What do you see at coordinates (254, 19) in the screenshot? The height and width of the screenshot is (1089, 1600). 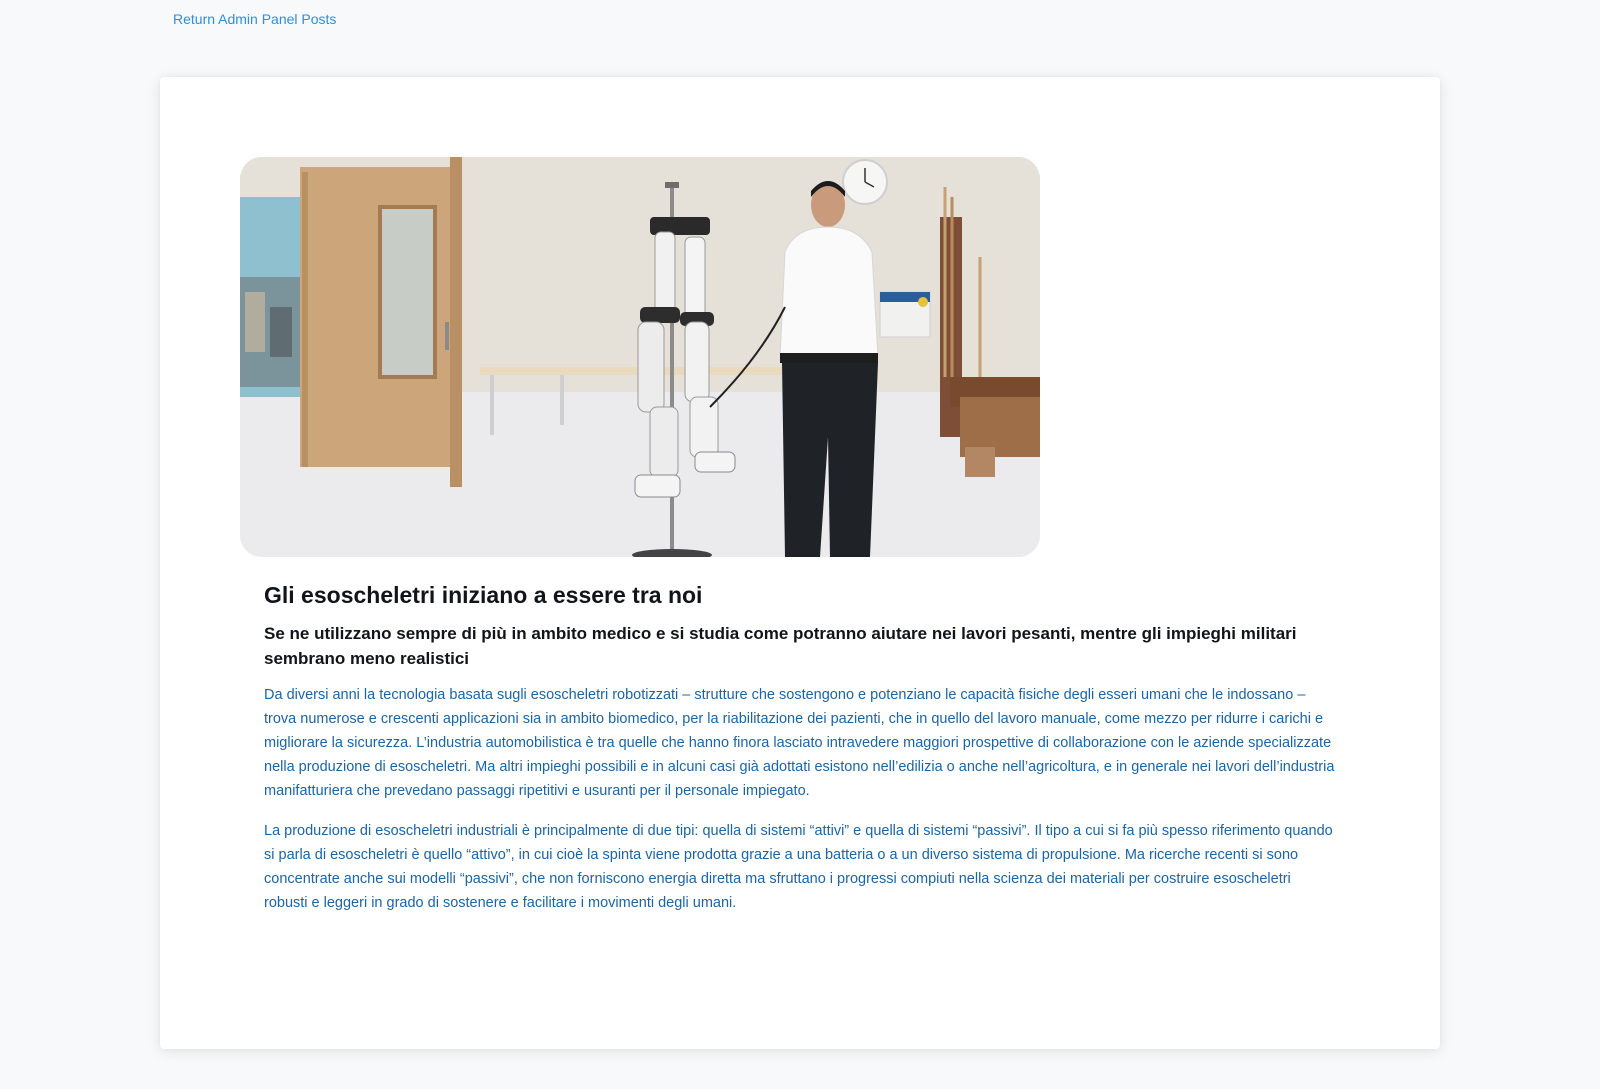 I see `return-admin-panel-posts-link: Return Admin Panel Posts` at bounding box center [254, 19].